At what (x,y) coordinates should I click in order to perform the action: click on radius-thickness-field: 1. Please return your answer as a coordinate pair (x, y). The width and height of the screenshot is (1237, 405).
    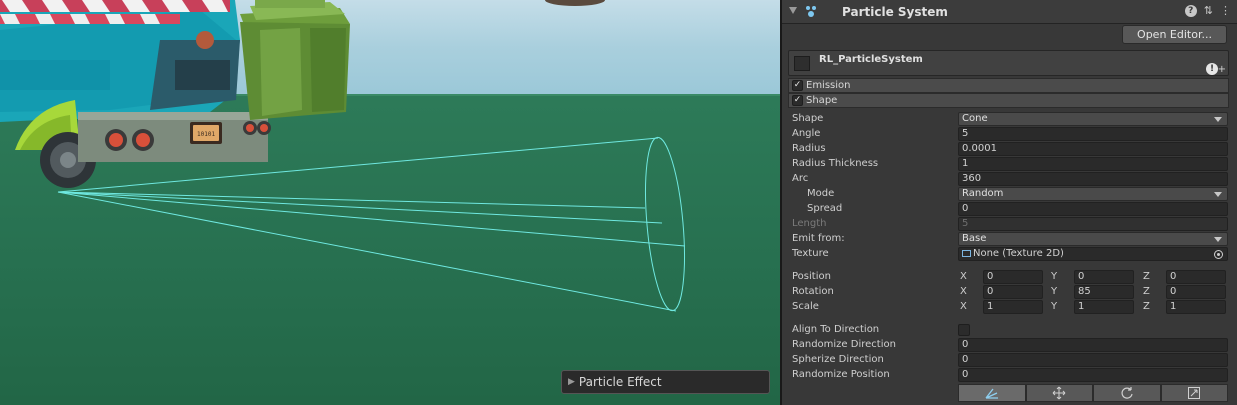
    Looking at the image, I should click on (1093, 164).